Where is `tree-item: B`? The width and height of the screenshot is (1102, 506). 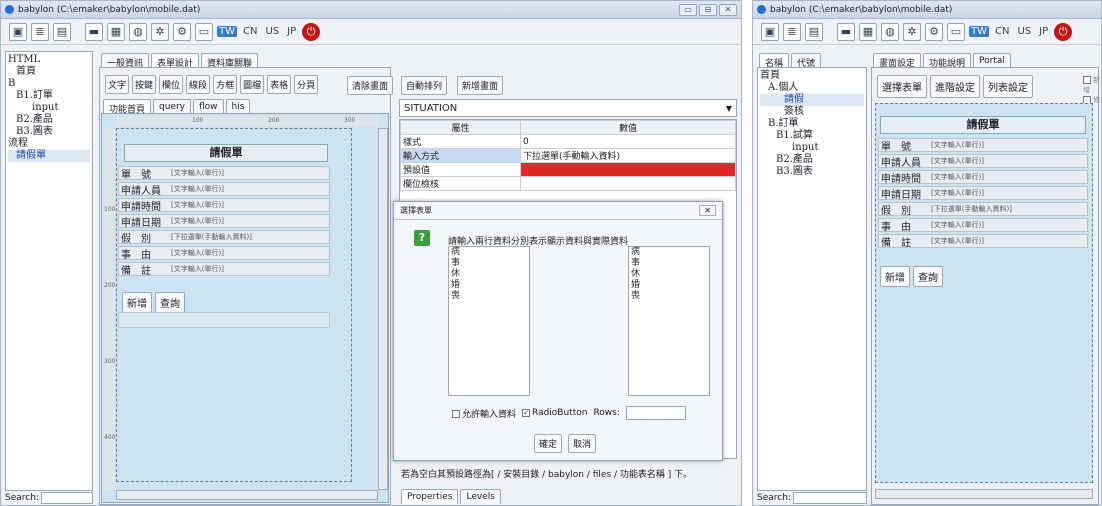
tree-item: B is located at coordinates (49, 84).